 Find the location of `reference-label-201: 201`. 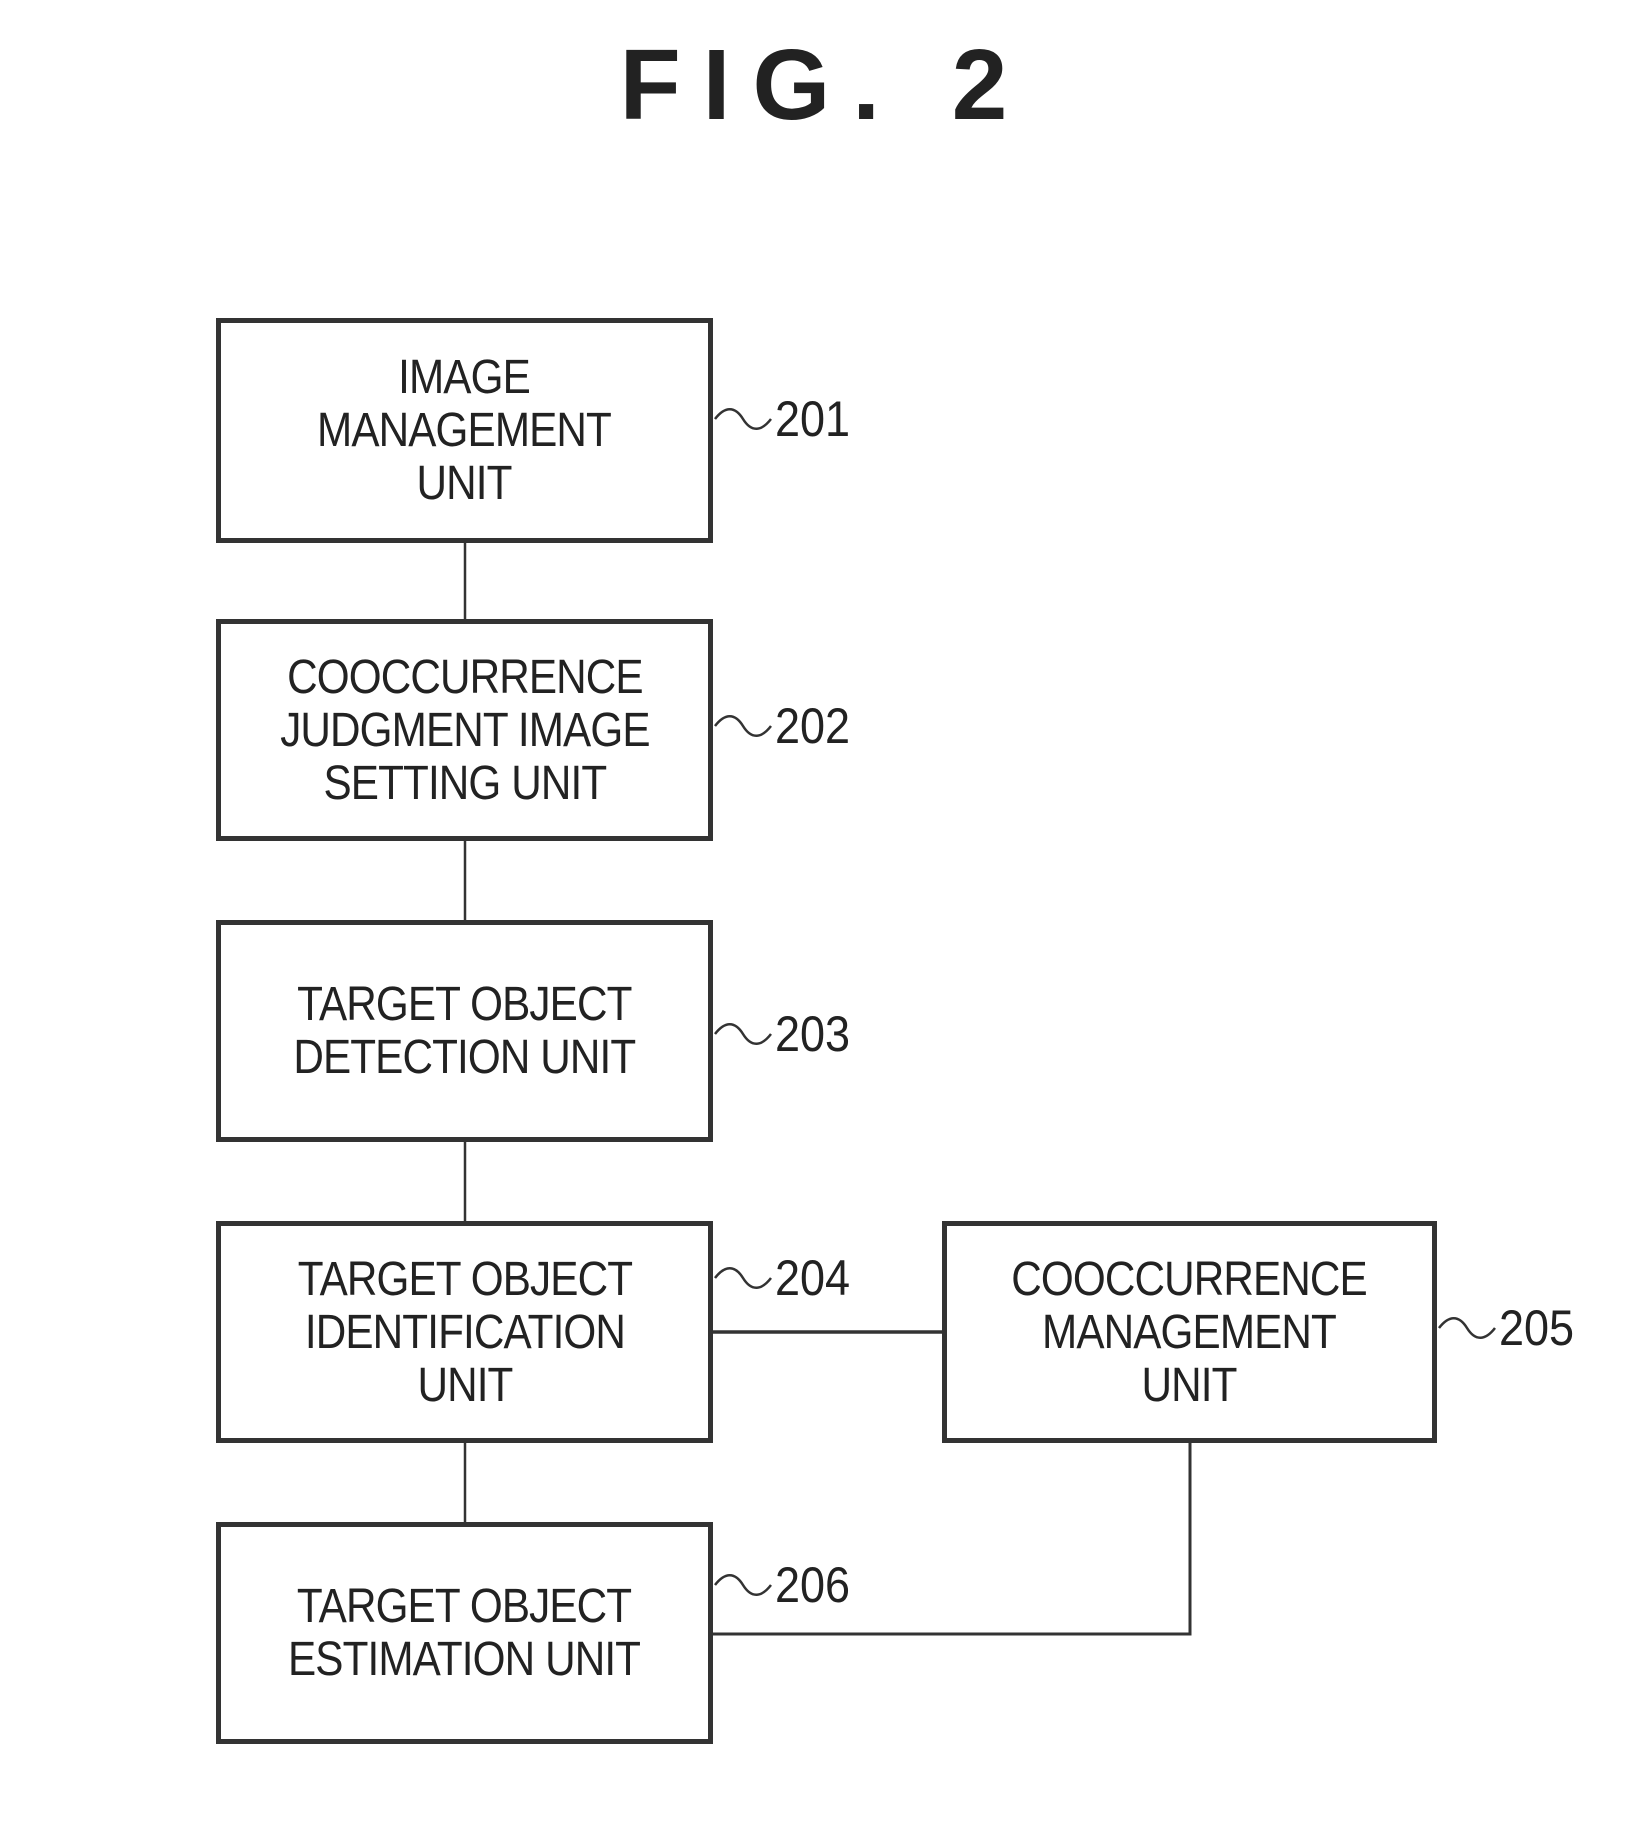

reference-label-201: 201 is located at coordinates (785, 419).